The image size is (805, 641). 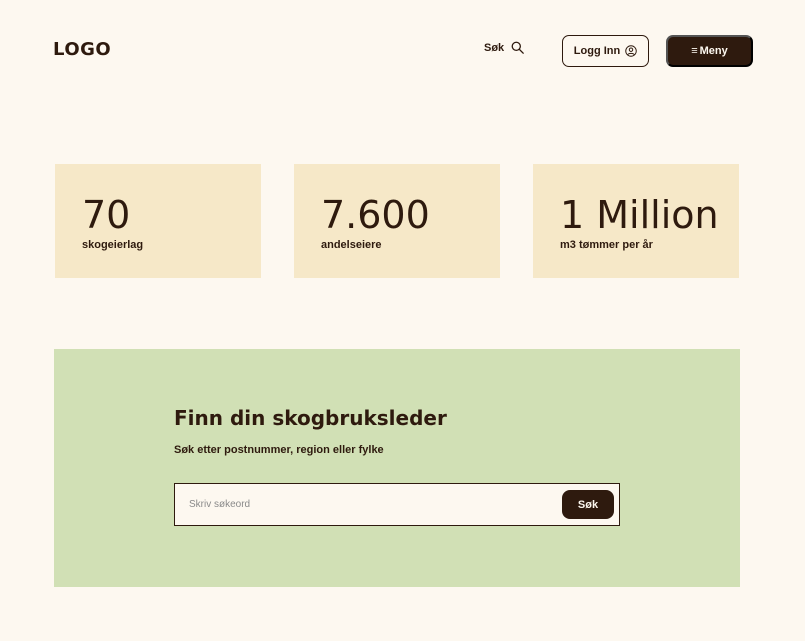 What do you see at coordinates (310, 418) in the screenshot?
I see `finder-title: Finn din skogbruksleder` at bounding box center [310, 418].